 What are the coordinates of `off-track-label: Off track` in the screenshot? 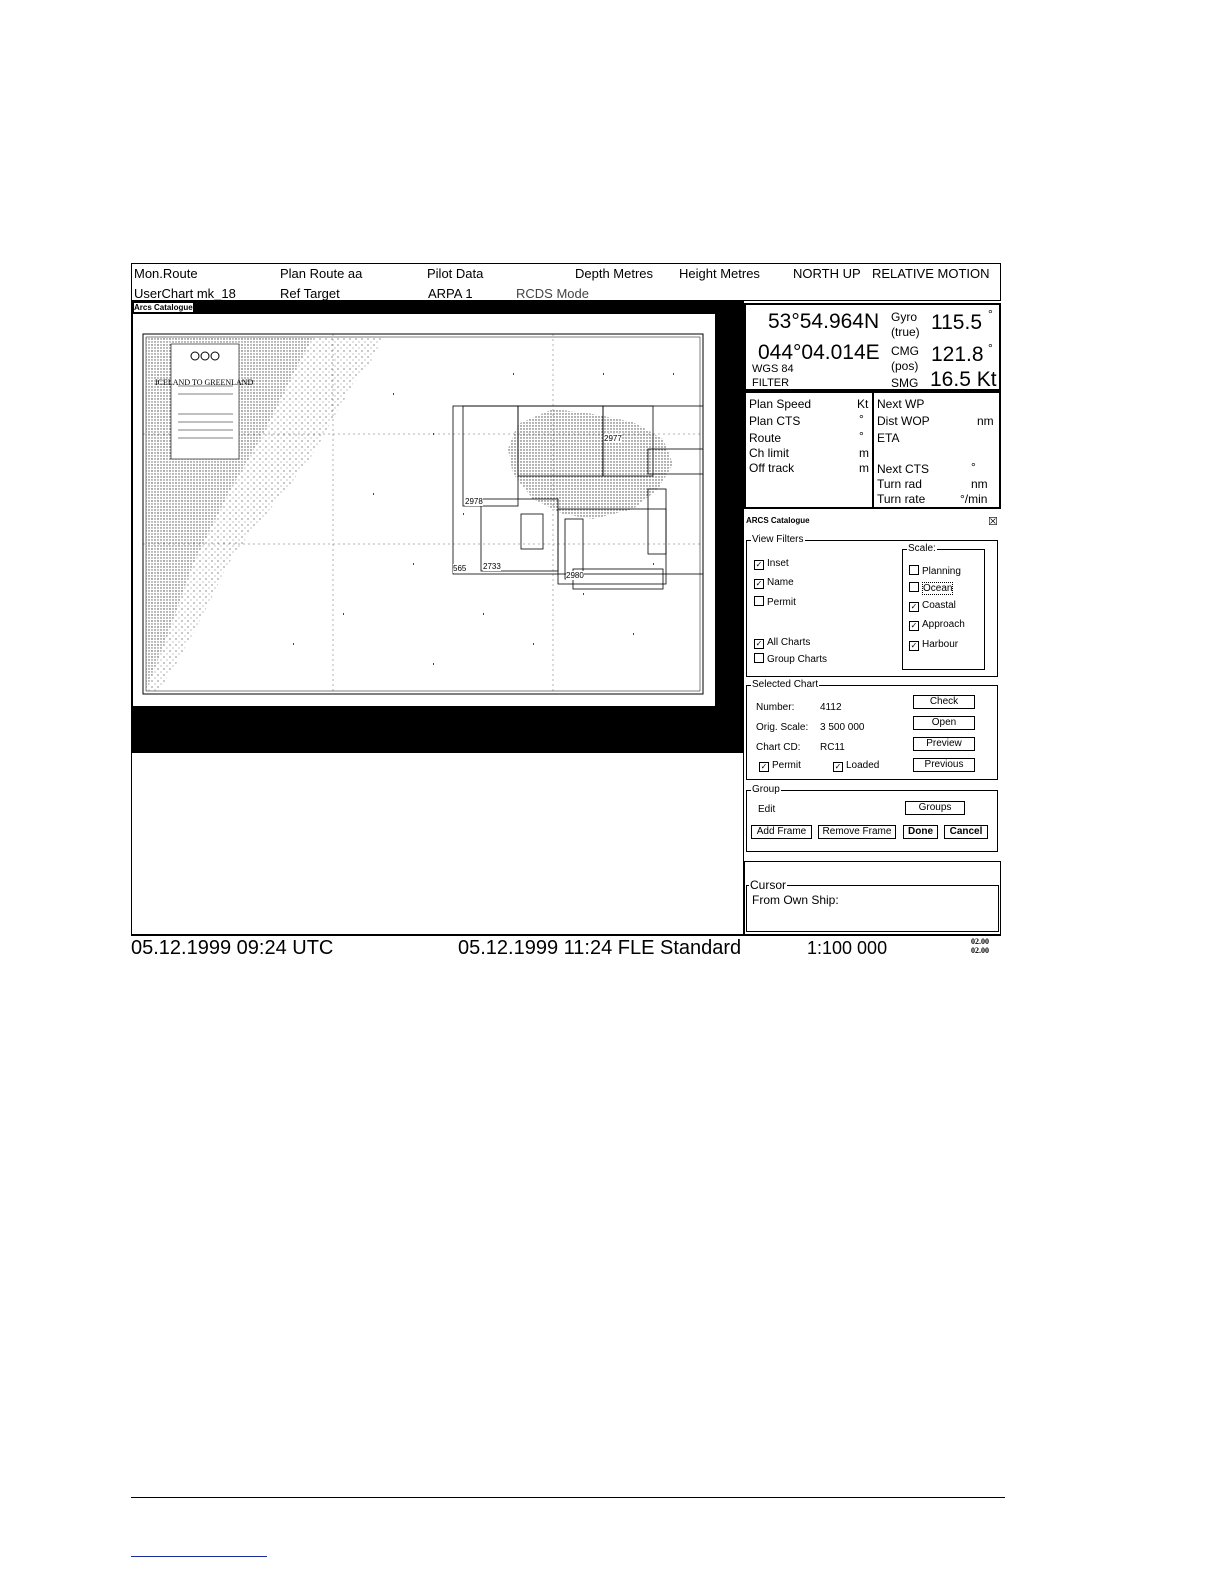 It's located at (772, 468).